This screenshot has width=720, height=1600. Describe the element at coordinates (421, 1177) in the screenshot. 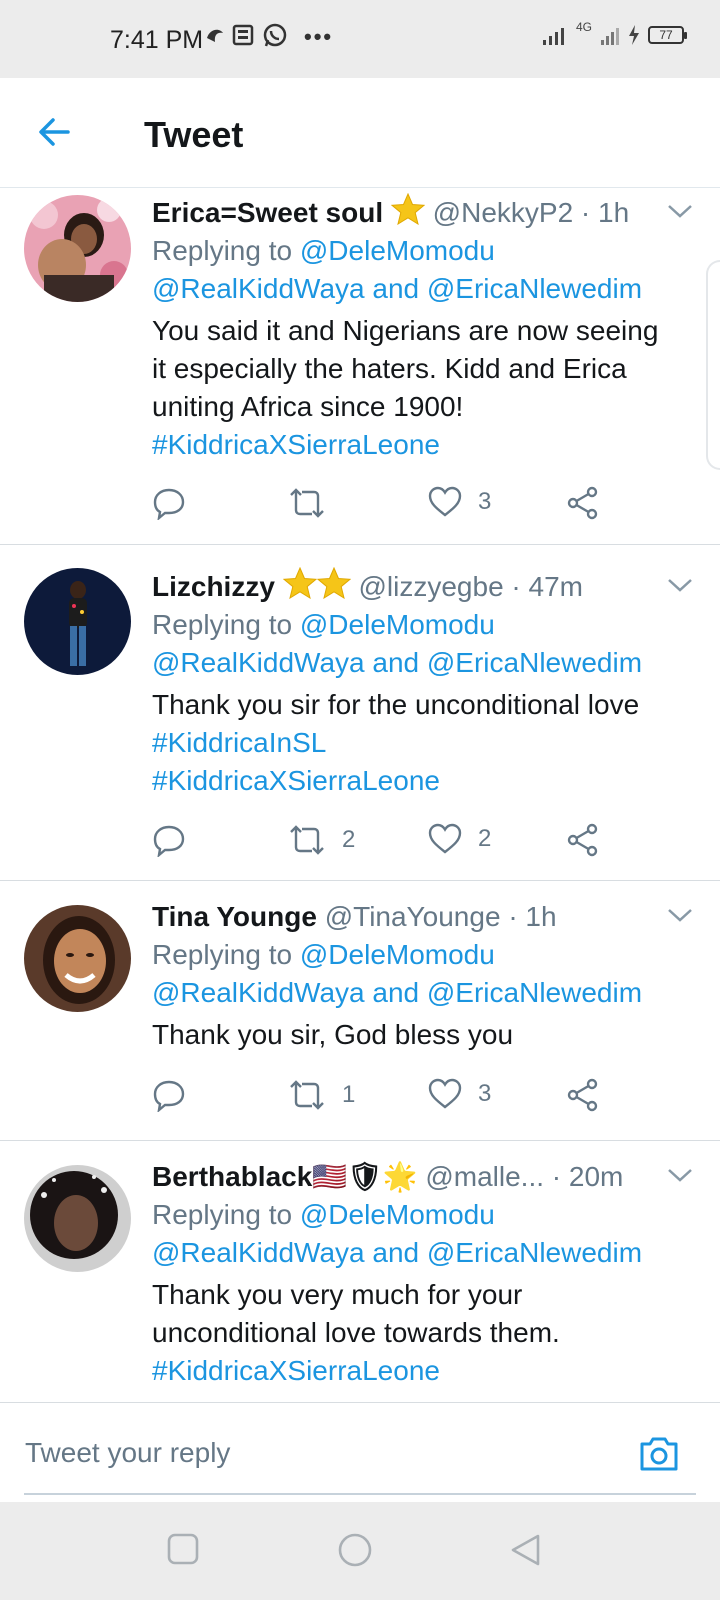

I see `tweet-header: Berthablack🇺🇸🛡🌟 @malle... · 20m` at that location.